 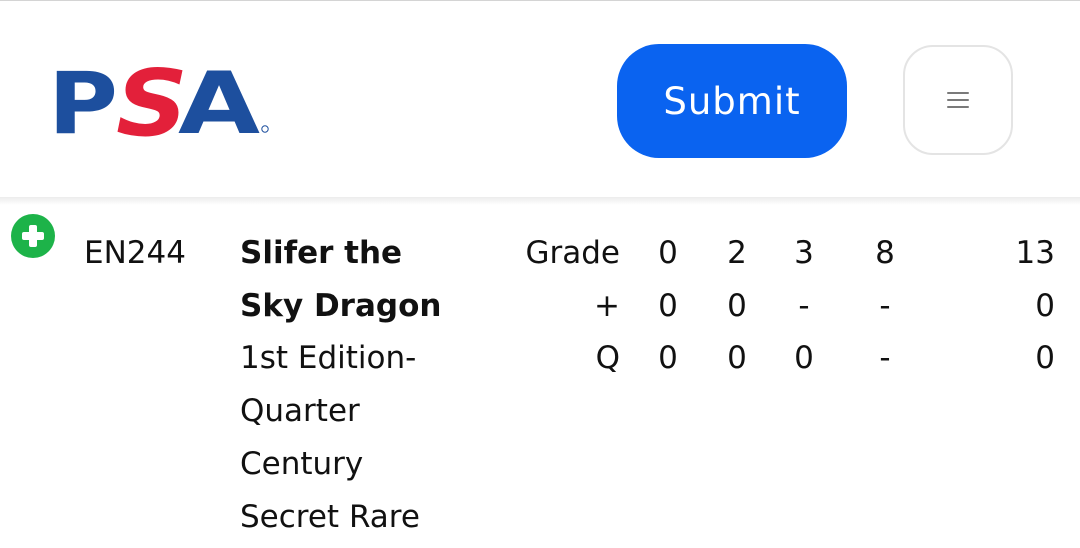 I want to click on pop-cell: 3, so click(x=804, y=253).